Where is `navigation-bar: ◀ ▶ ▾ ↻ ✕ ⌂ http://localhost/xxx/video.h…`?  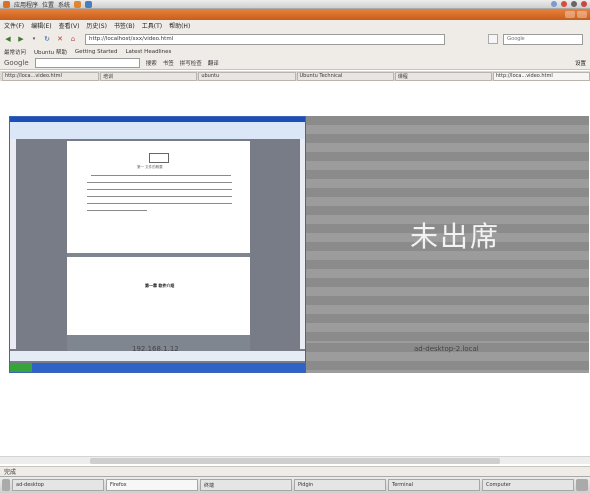
navigation-bar: ◀ ▶ ▾ ↻ ✕ ⌂ http://localhost/xxx/video.h… is located at coordinates (295, 39).